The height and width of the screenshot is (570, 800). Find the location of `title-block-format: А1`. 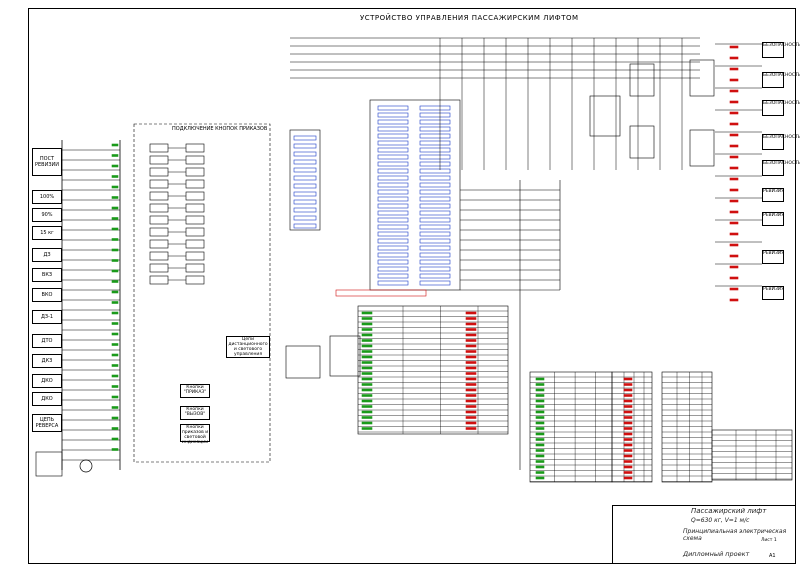

title-block-format: А1 is located at coordinates (772, 556).